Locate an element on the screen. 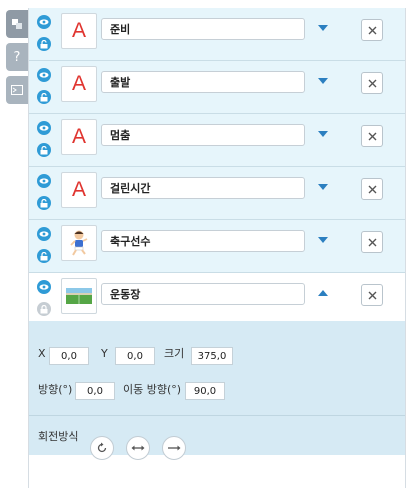 The image size is (410, 488). soccer-field-icon is located at coordinates (79, 296).